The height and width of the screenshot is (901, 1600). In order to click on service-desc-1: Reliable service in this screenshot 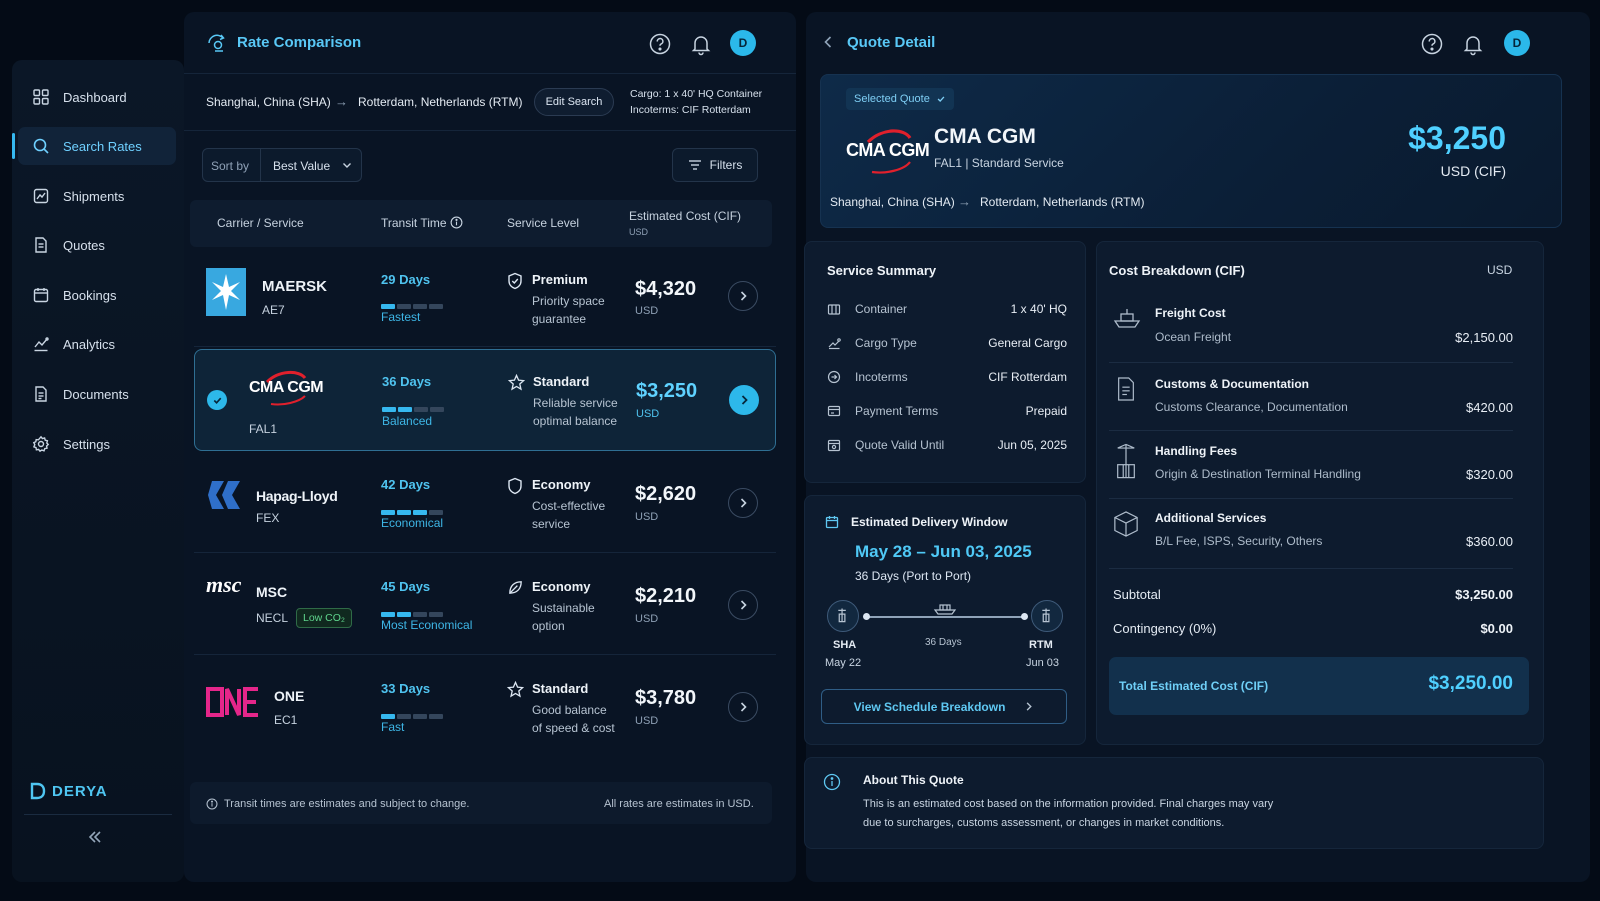, I will do `click(575, 403)`.